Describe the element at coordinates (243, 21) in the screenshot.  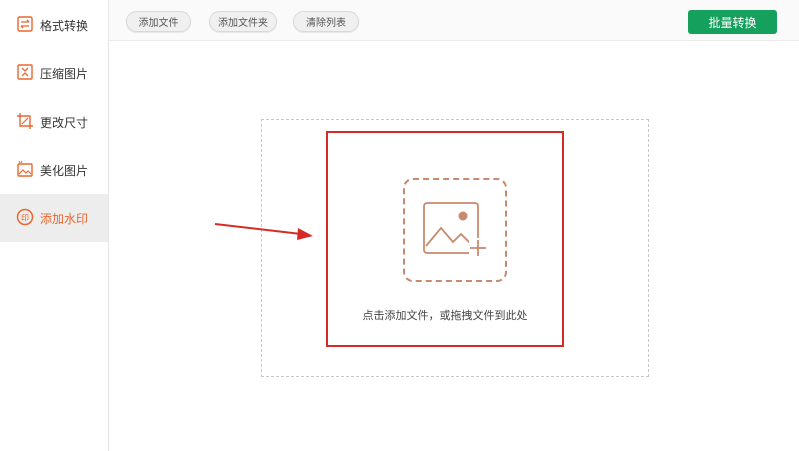
I see `add-folder-button: 添加文件夹` at that location.